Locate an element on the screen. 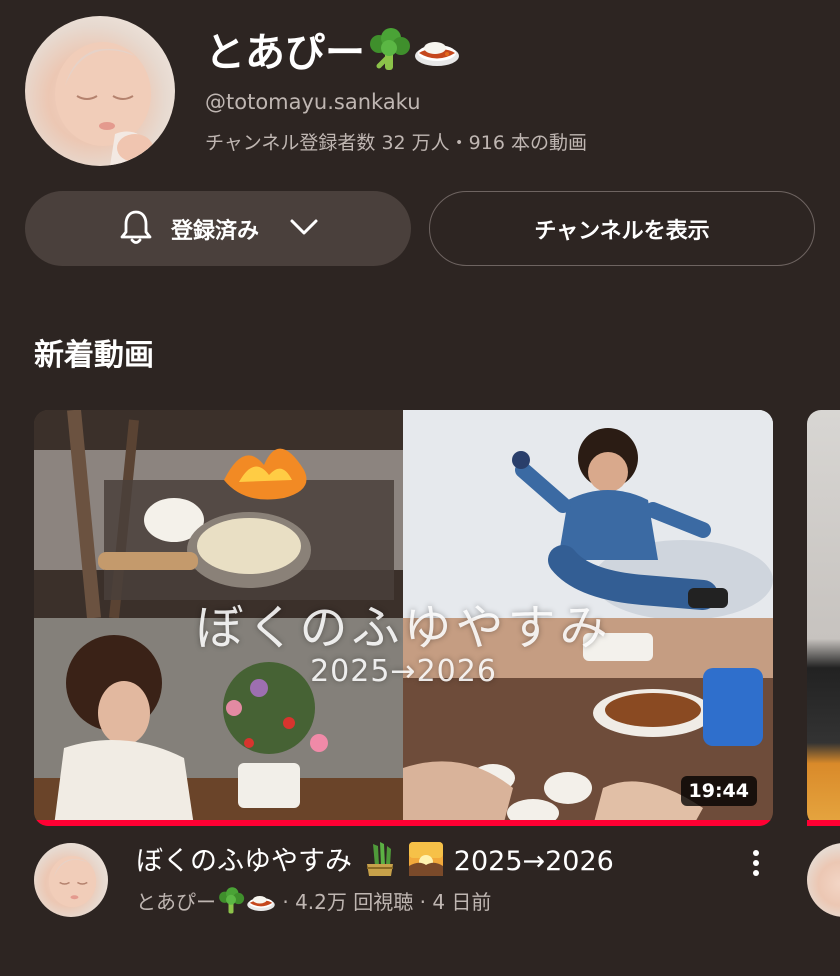  next-video-thumbnail is located at coordinates (823, 618).